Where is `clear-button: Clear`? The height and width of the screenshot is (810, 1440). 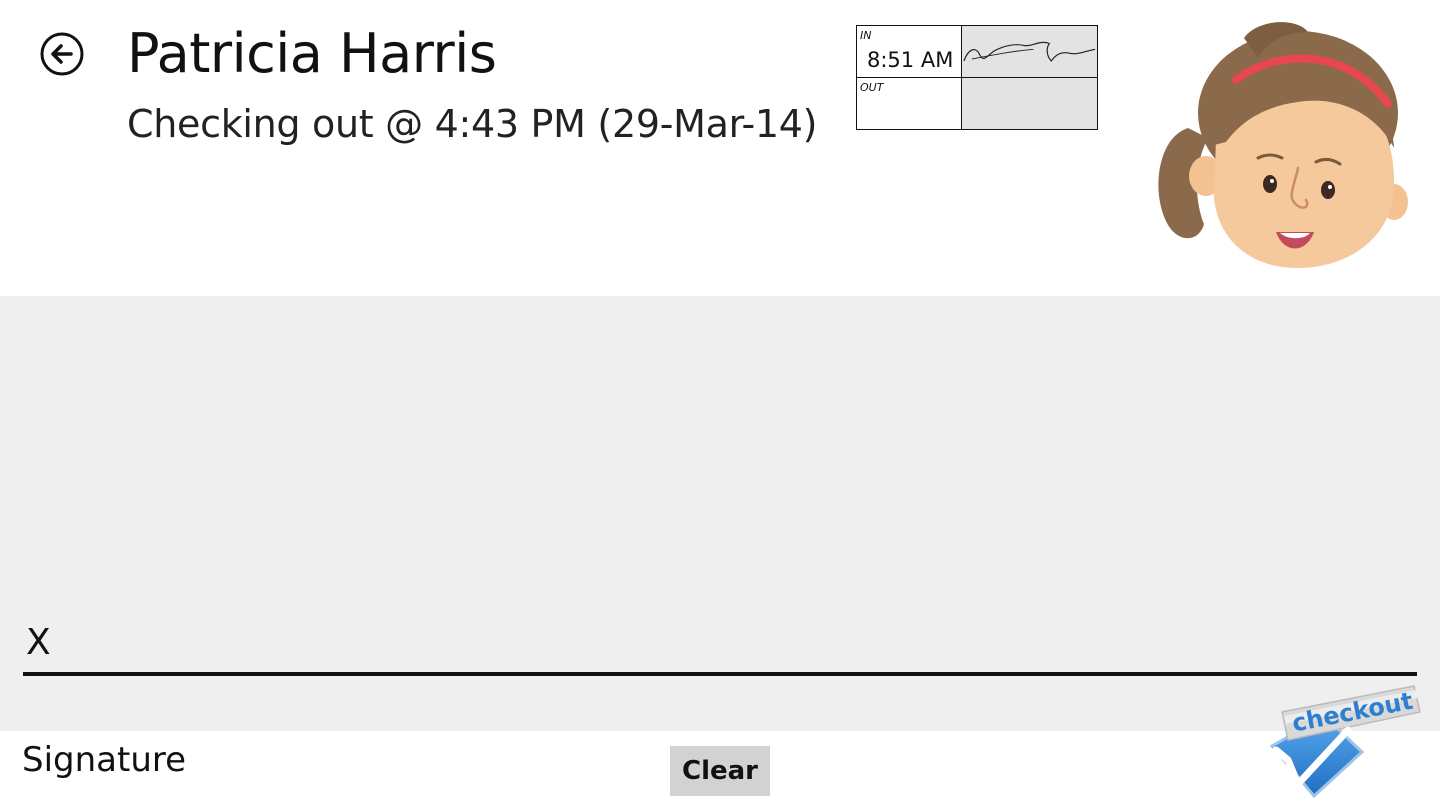 clear-button: Clear is located at coordinates (720, 771).